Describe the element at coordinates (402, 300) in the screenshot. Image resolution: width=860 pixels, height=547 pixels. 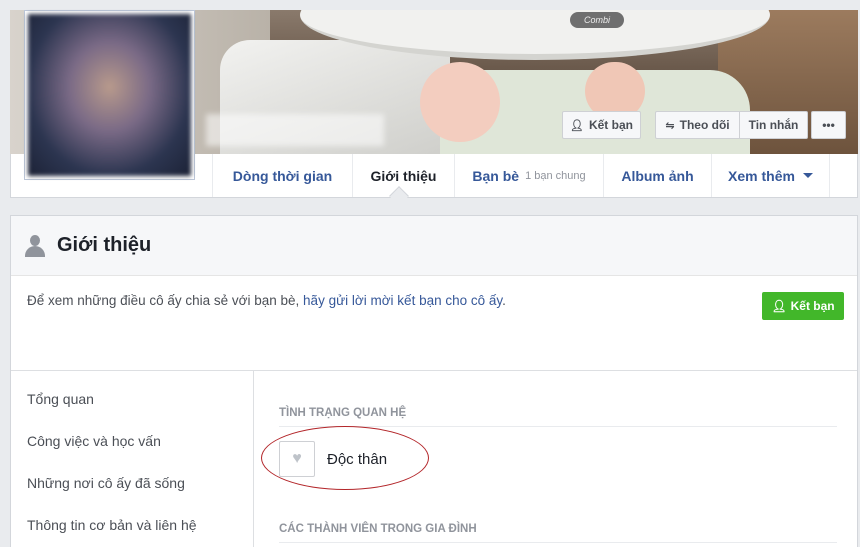
I see `send-request-link: hãy gửi lời mời kết bạn cho cô ấy` at that location.